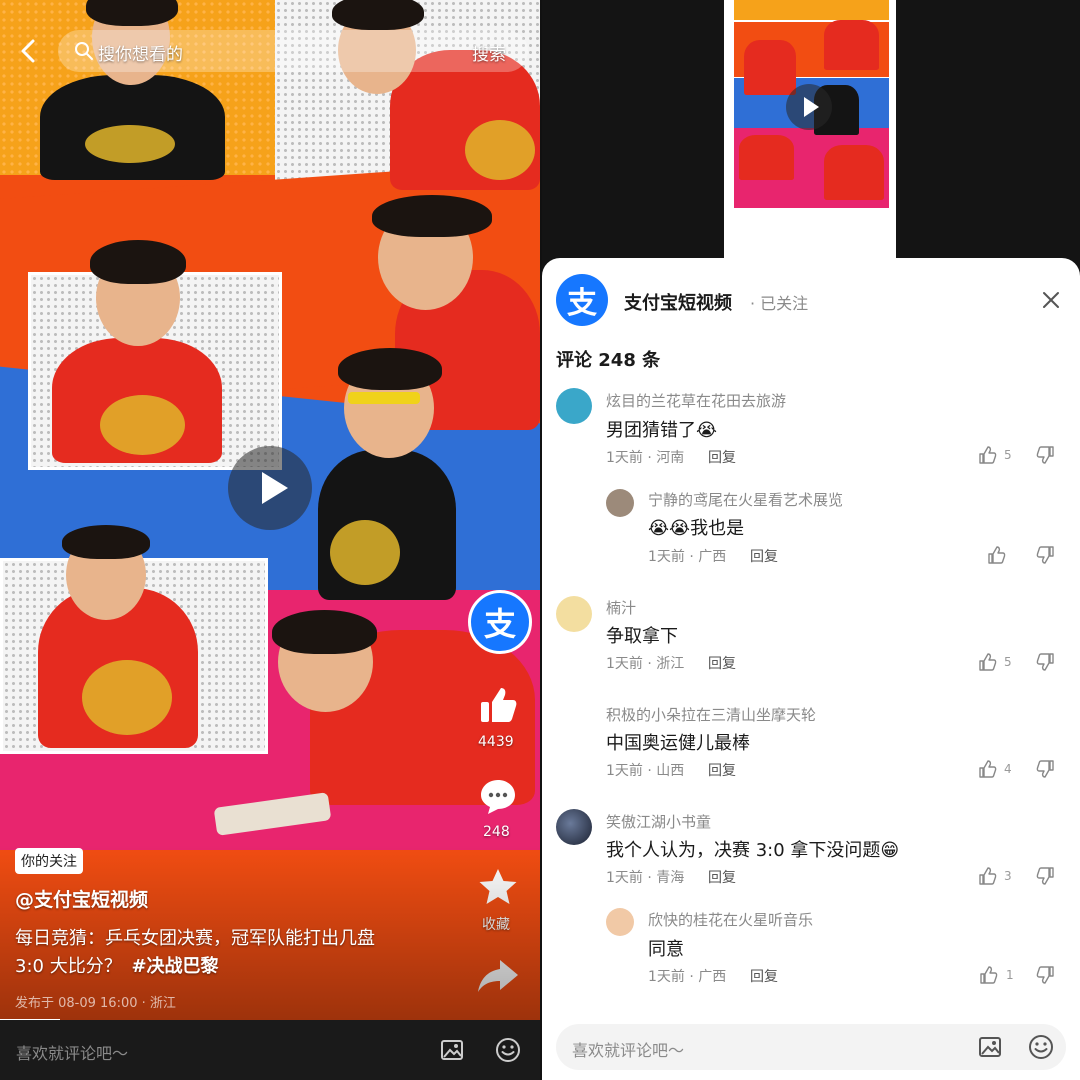 Image resolution: width=1080 pixels, height=1080 pixels. Describe the element at coordinates (645, 458) in the screenshot. I see `comment-meta: 1天前 · 河南` at that location.